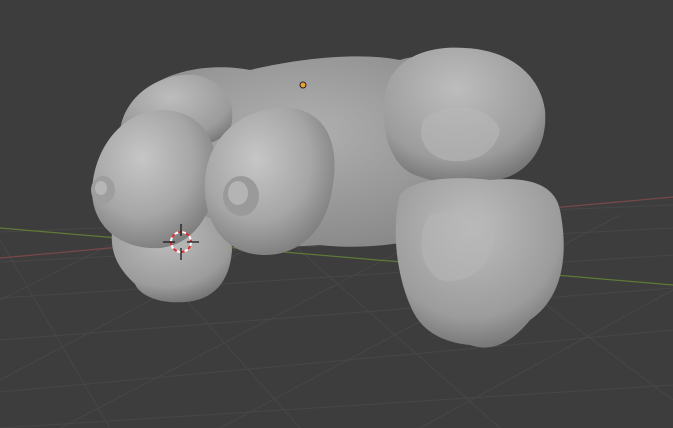  I want to click on object-origin-dot, so click(303, 85).